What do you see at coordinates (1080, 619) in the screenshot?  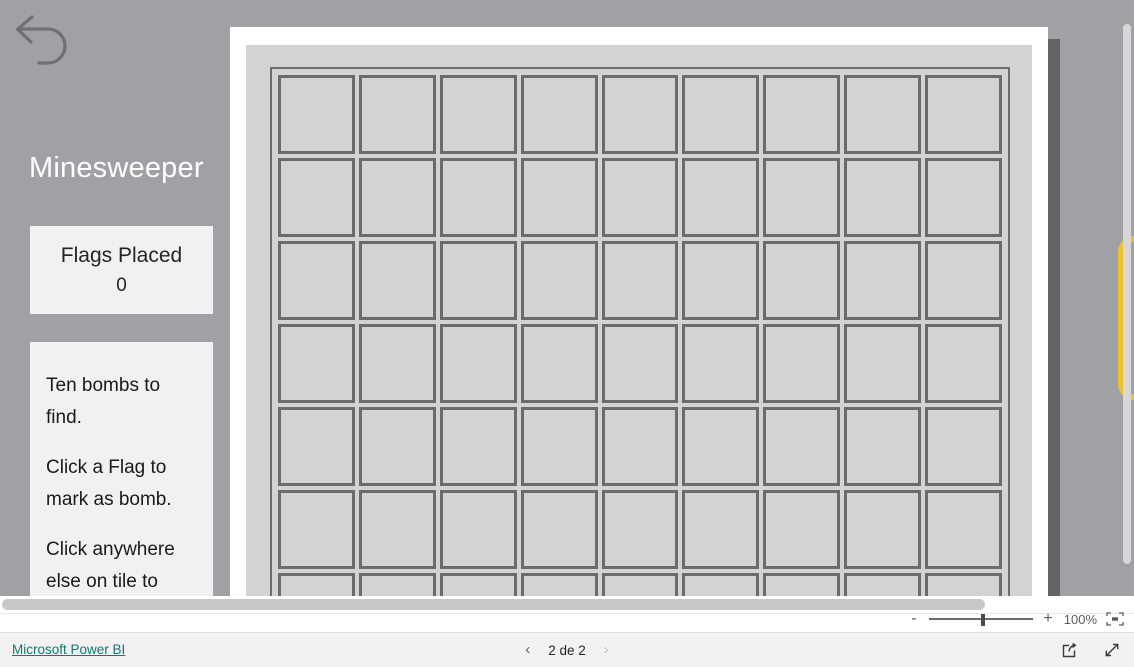 I see `zoom-percent-label: 100%` at bounding box center [1080, 619].